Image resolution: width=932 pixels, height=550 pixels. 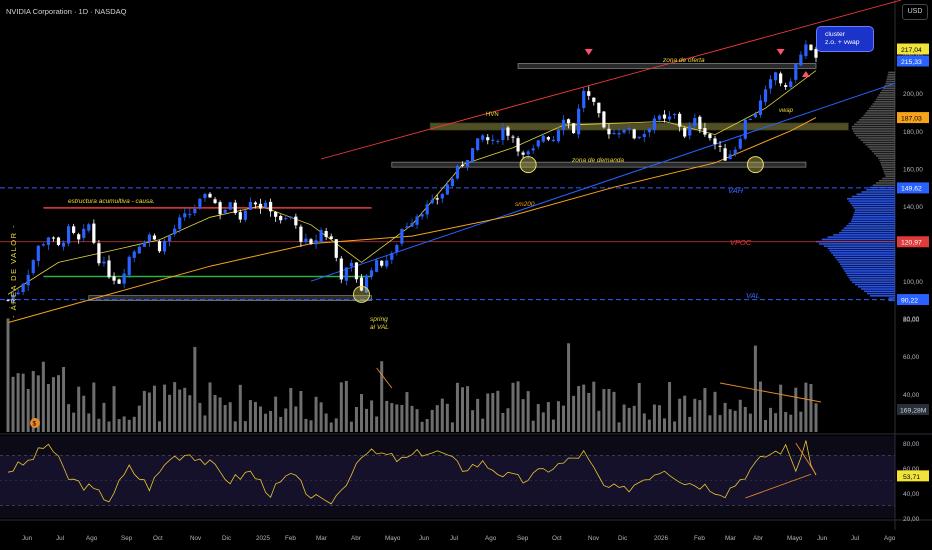 What do you see at coordinates (66, 11) in the screenshot?
I see `symbol-title: NVIDIA Corporation · 1D · NASDAQ` at bounding box center [66, 11].